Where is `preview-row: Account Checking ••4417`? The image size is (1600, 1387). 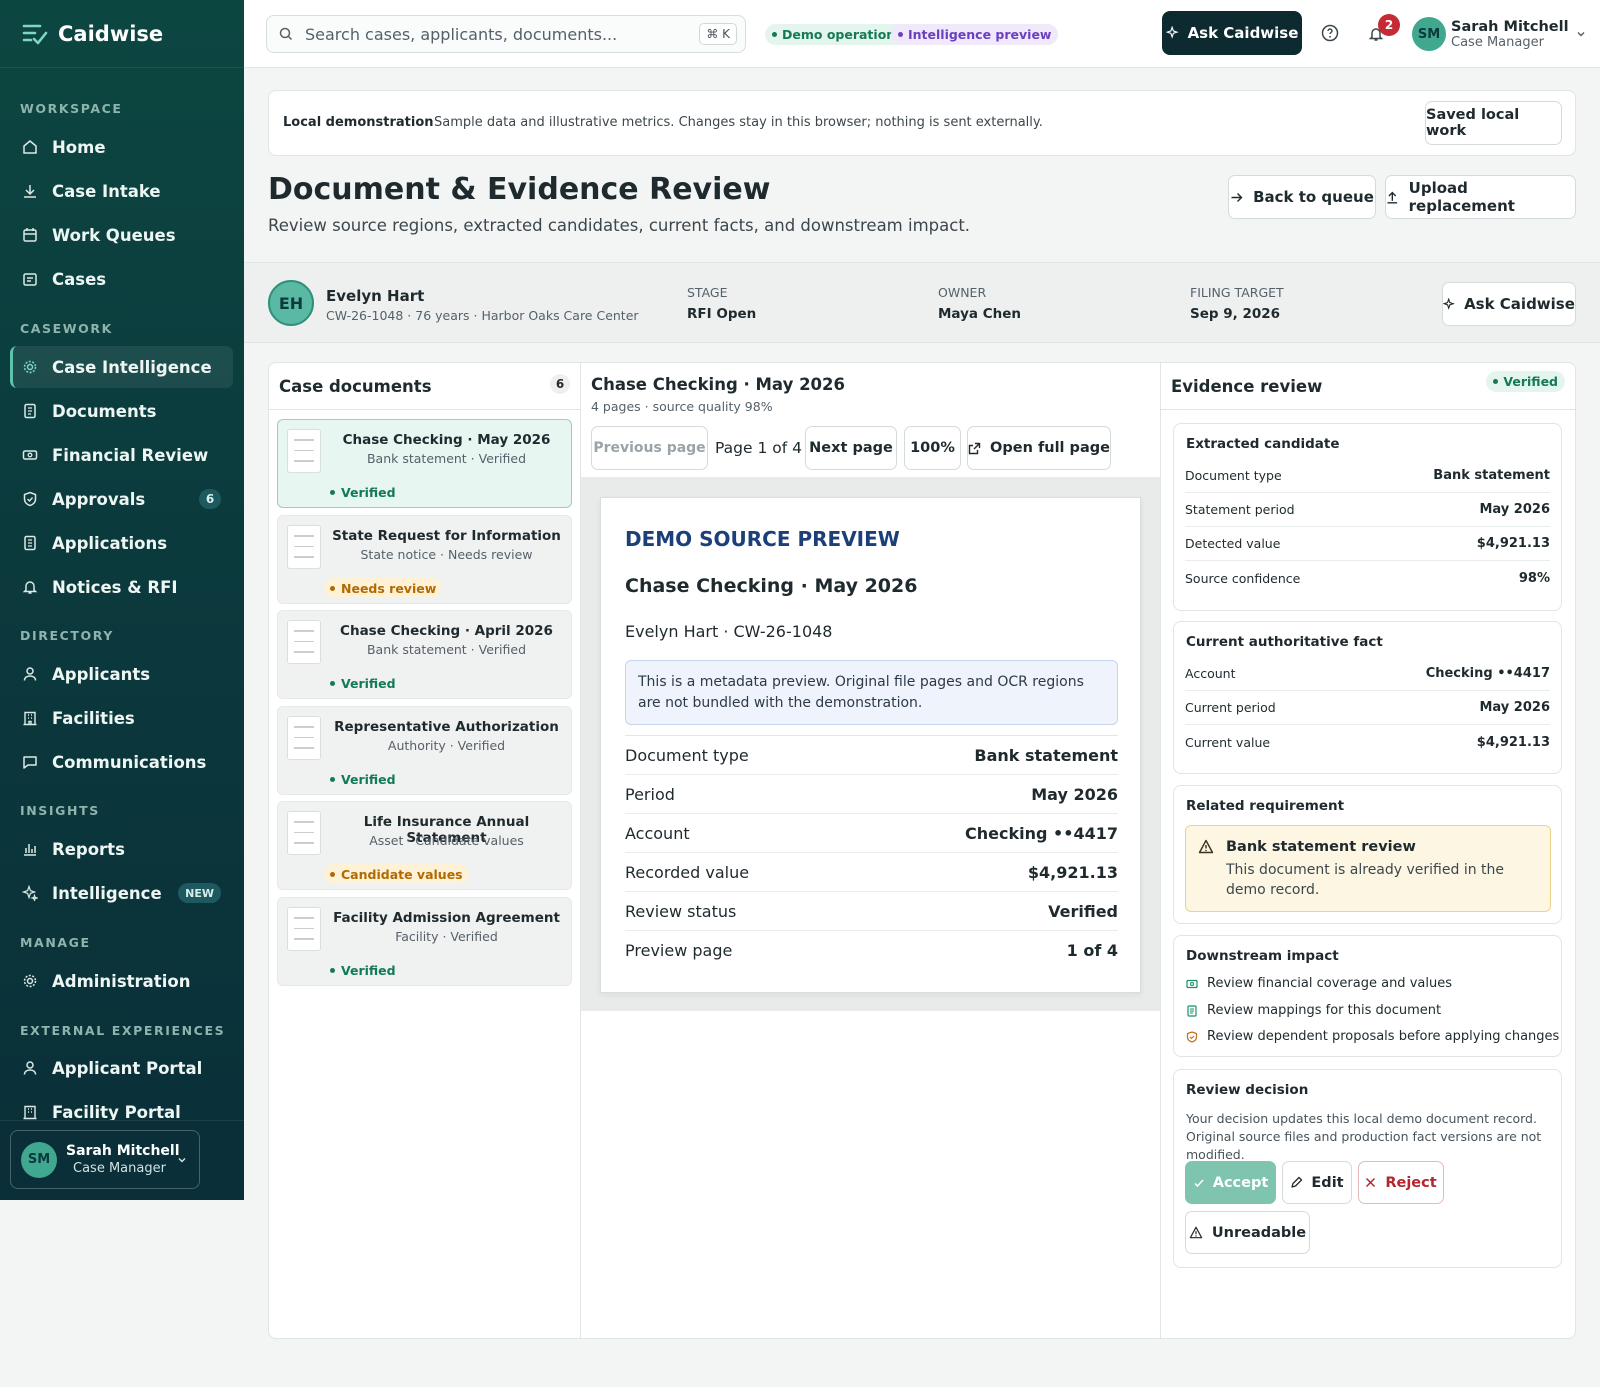
preview-row: Account Checking ••4417 is located at coordinates (871, 833).